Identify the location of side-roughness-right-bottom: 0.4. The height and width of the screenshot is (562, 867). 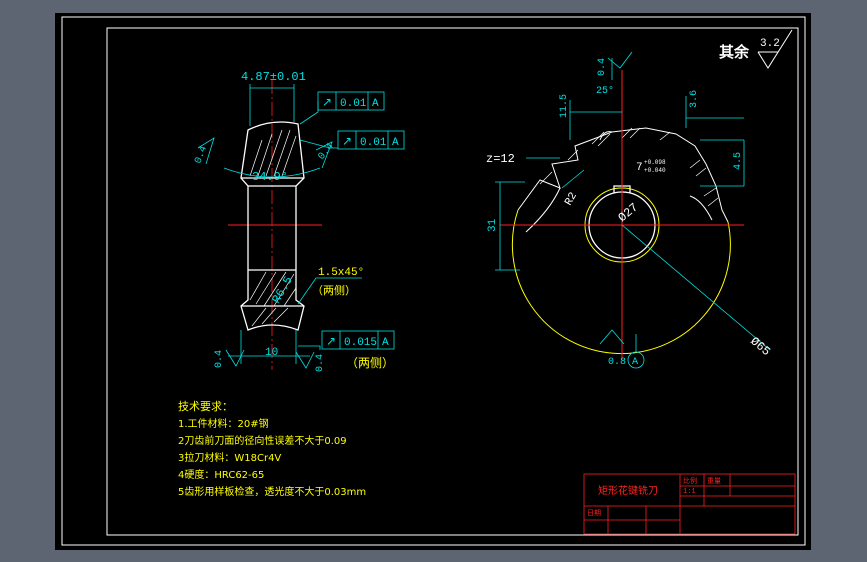
(320, 363).